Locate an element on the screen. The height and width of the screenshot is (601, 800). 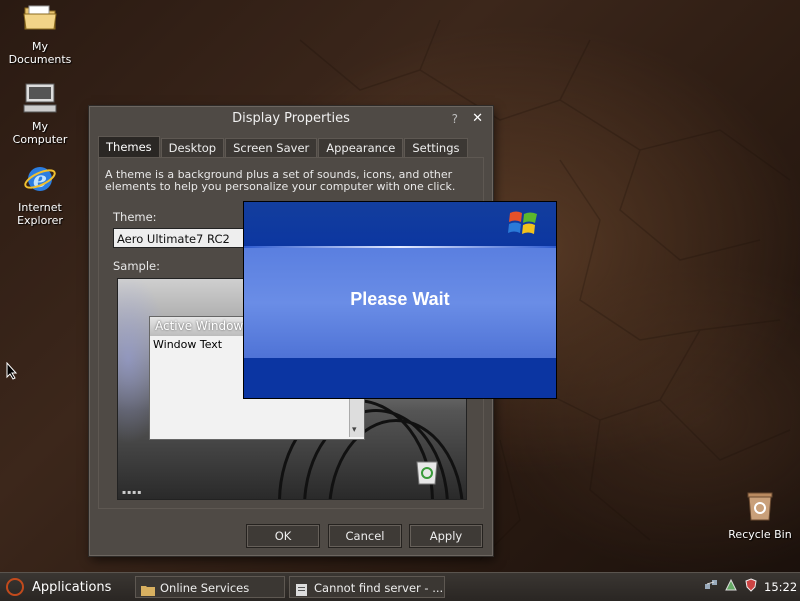
taskbar-item-online-services: Online Services is located at coordinates (210, 587).